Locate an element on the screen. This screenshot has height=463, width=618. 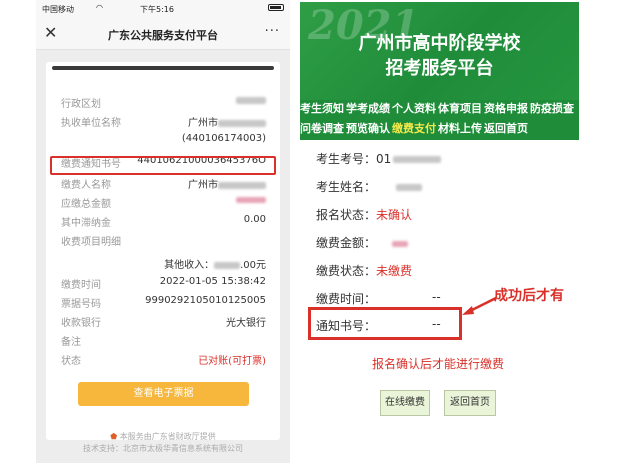
nav-item-active: 缴费支付 is located at coordinates (414, 128).